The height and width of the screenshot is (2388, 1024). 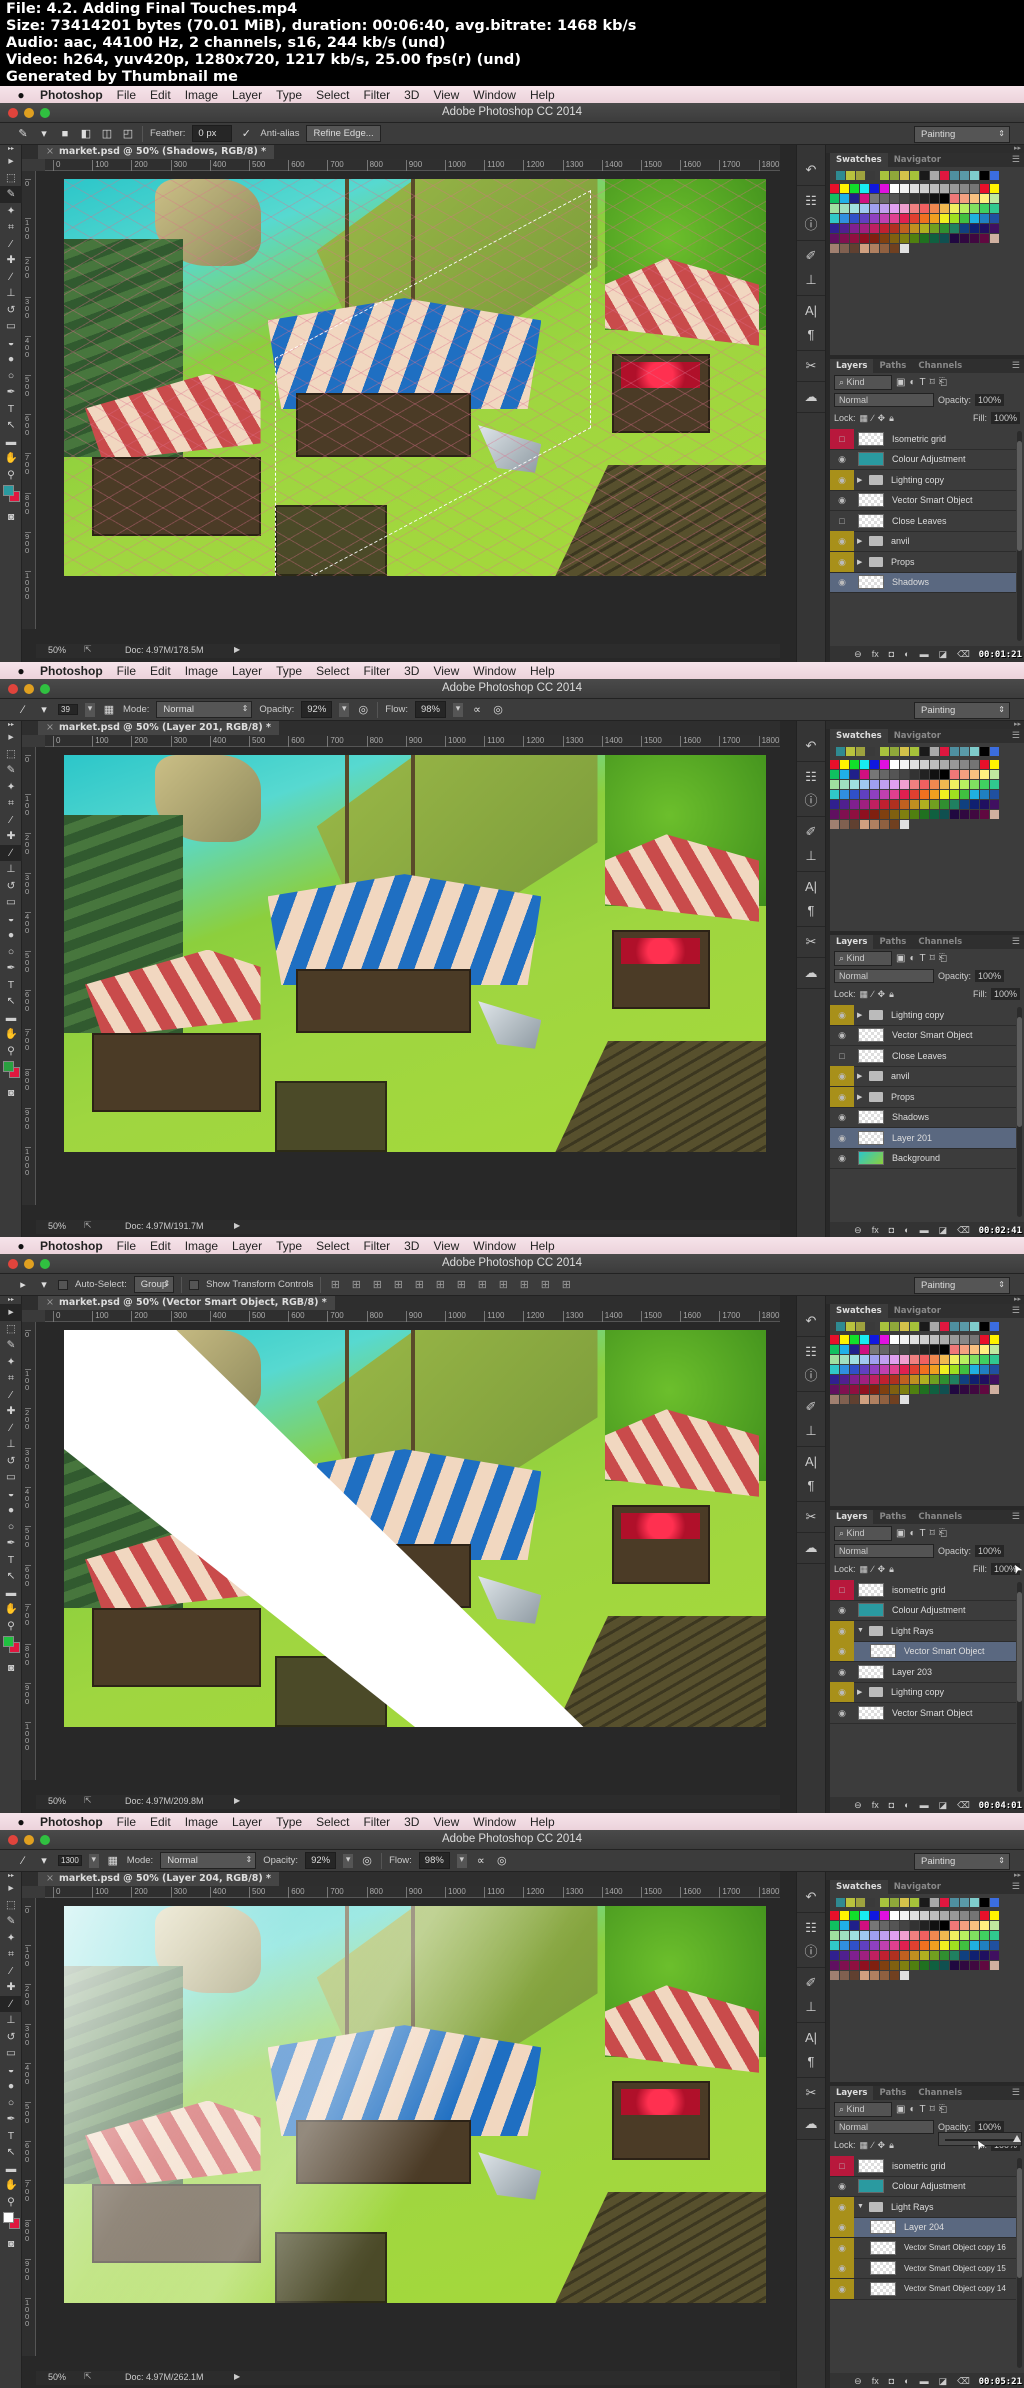 What do you see at coordinates (11, 442) in the screenshot?
I see `rectangle-tool: ▬` at bounding box center [11, 442].